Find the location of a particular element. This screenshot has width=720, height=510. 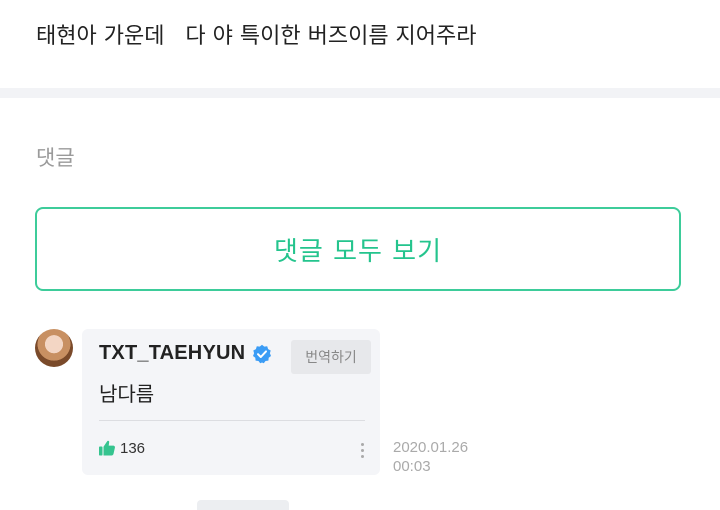

view-all-comments-label: 댓글 모두 보기 is located at coordinates (358, 251).